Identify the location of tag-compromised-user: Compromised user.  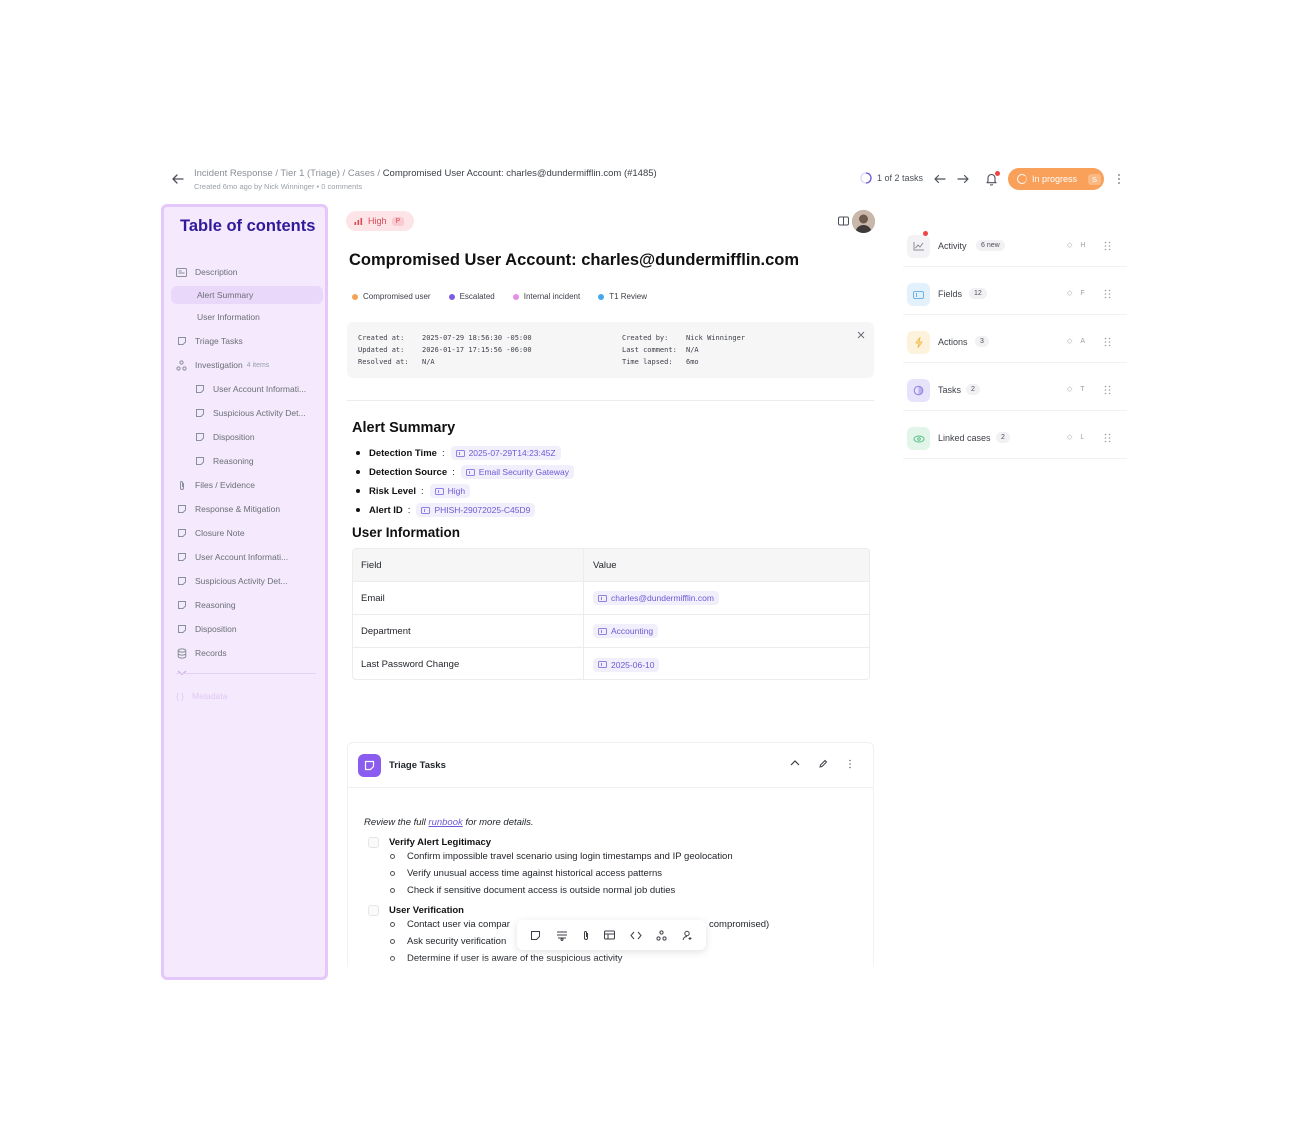
(391, 296).